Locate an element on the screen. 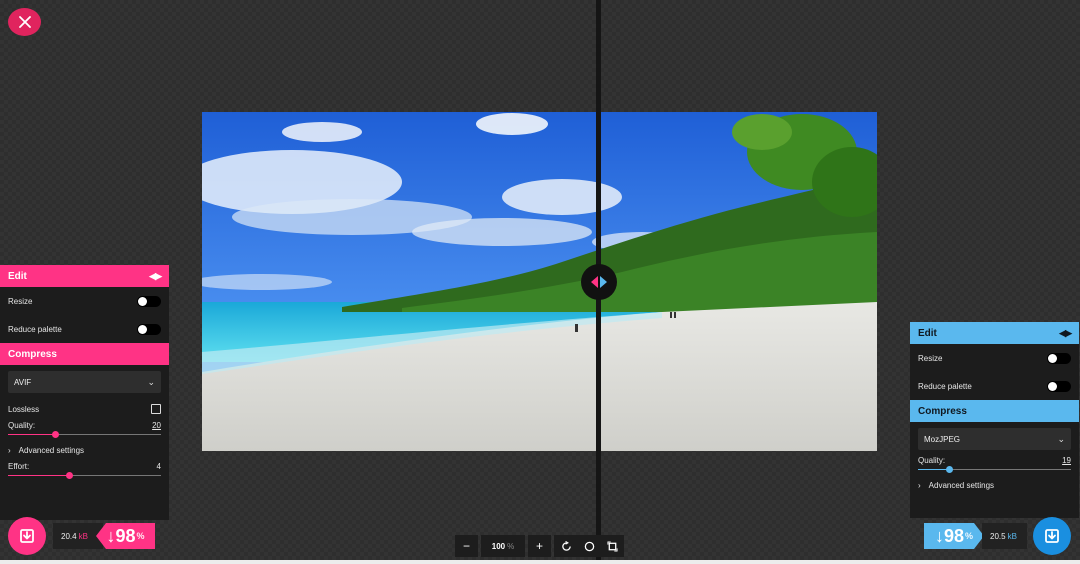  left-lossless-label: Lossless is located at coordinates (24, 409).